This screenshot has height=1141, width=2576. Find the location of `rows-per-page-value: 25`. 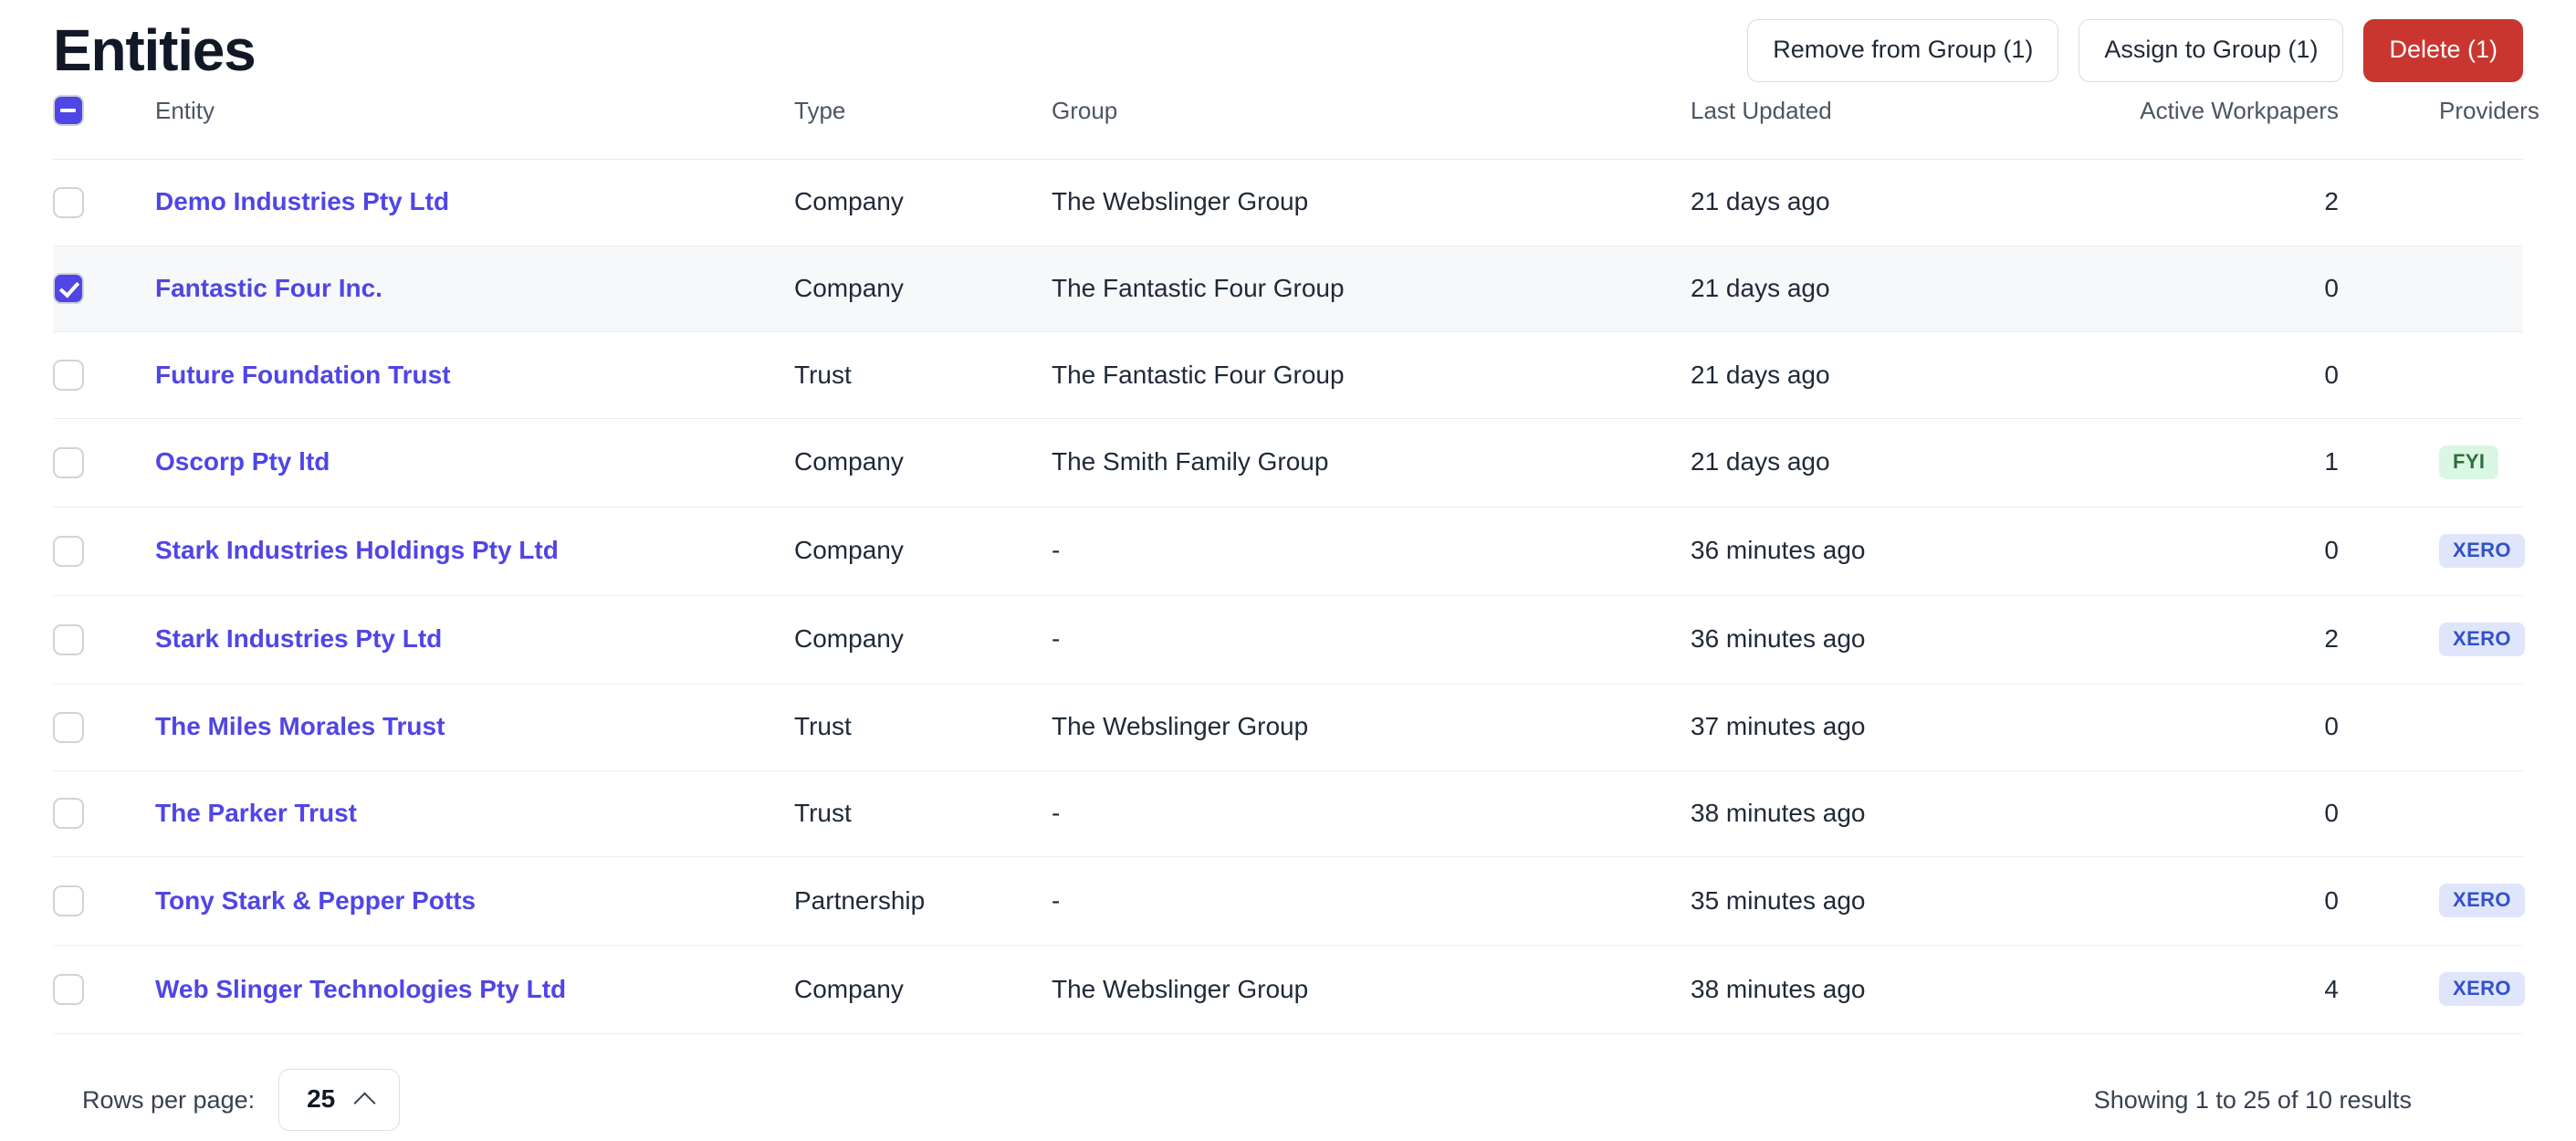

rows-per-page-value: 25 is located at coordinates (321, 1099).